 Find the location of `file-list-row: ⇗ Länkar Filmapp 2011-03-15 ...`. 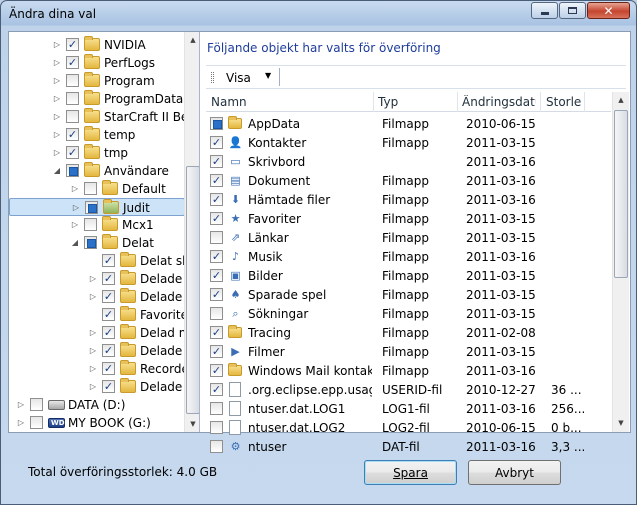

file-list-row: ⇗ Länkar Filmapp 2011-03-15 ... is located at coordinates (408, 237).